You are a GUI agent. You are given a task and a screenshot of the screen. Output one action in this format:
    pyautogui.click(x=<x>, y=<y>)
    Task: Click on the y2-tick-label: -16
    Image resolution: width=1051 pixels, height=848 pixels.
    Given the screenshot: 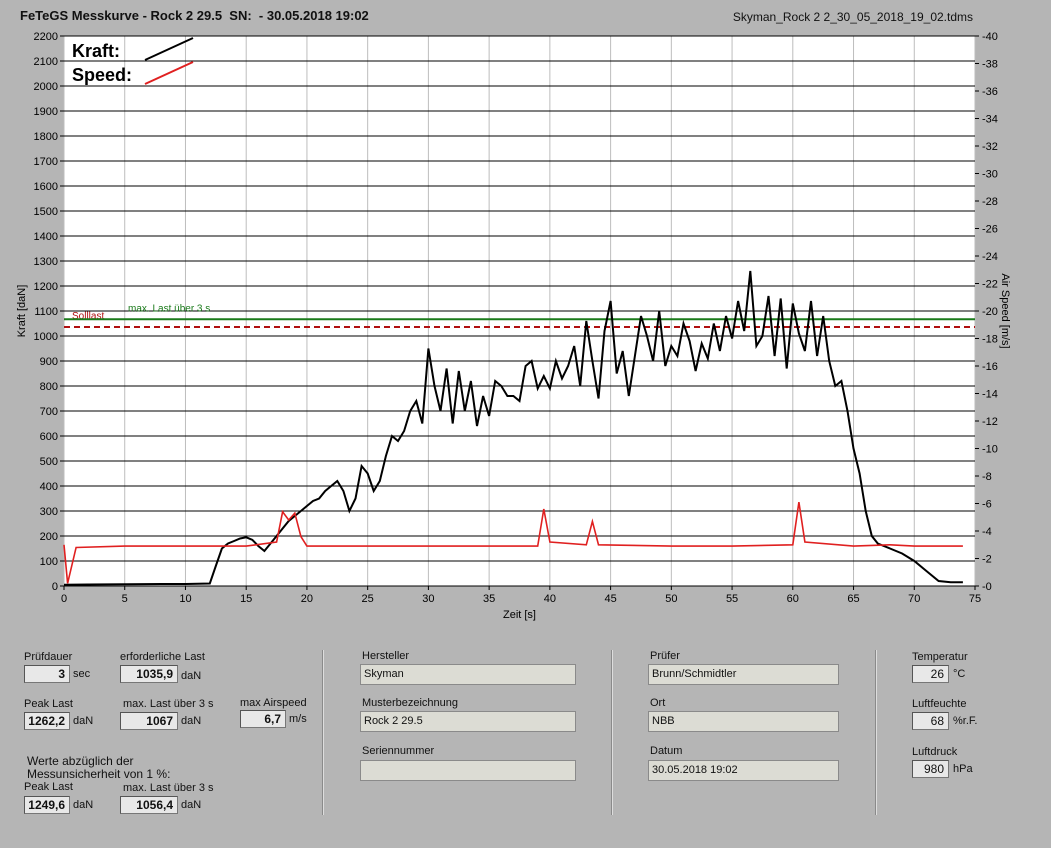 What is the action you would take?
    pyautogui.click(x=990, y=367)
    